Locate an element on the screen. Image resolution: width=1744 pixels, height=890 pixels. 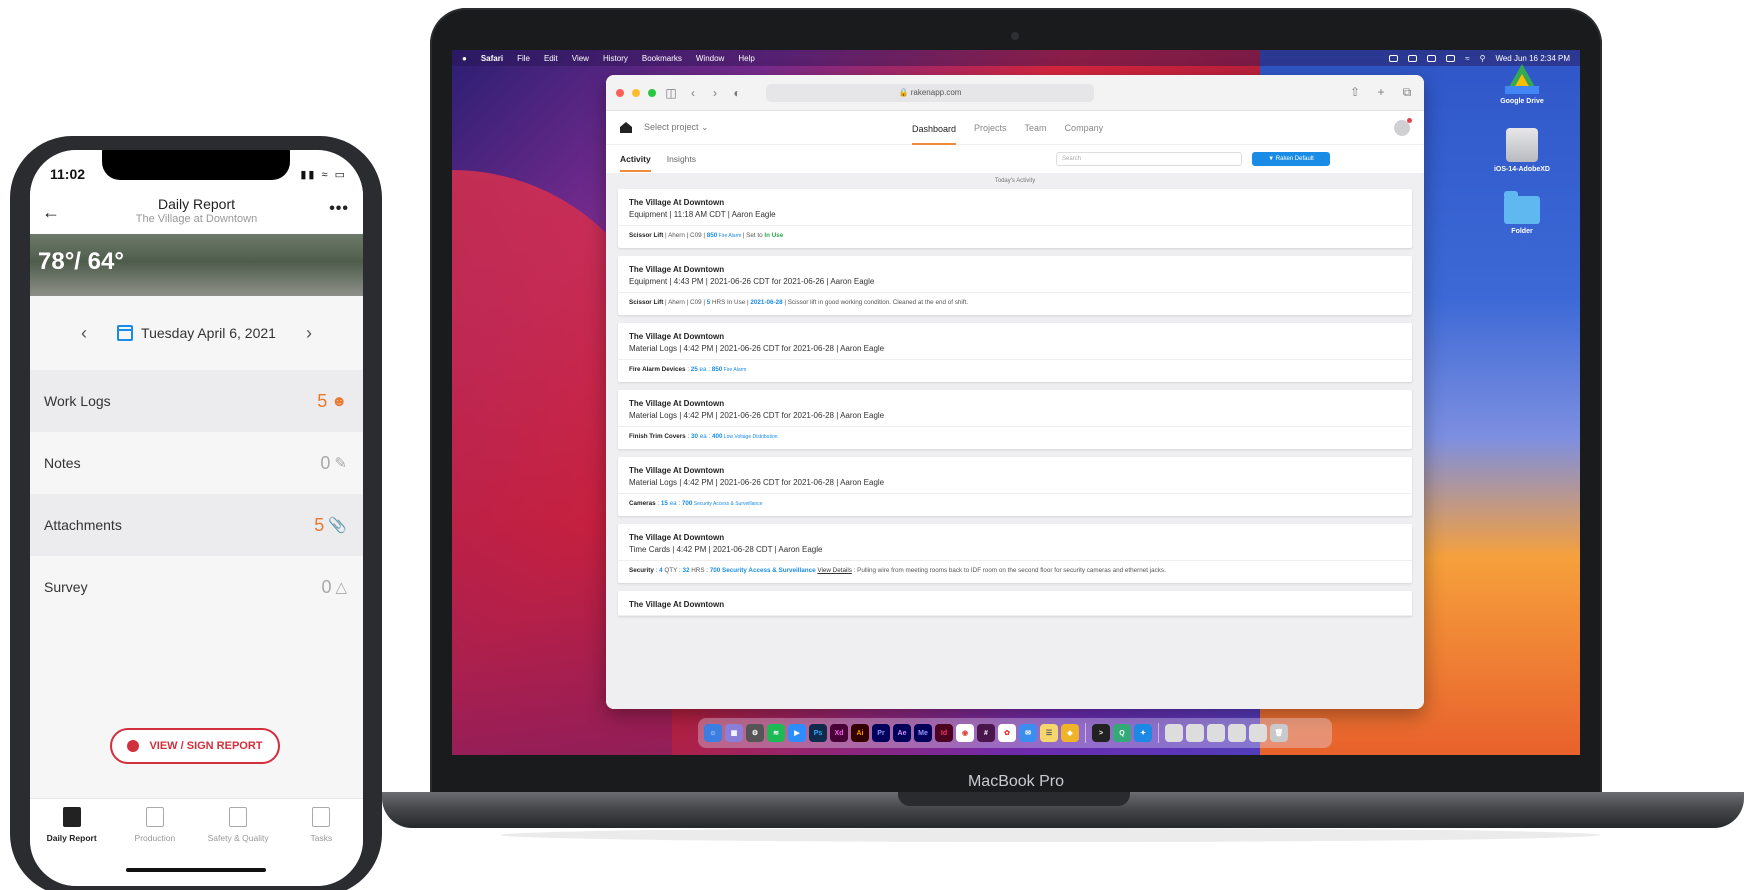
record-dot-icon is located at coordinates (133, 746).